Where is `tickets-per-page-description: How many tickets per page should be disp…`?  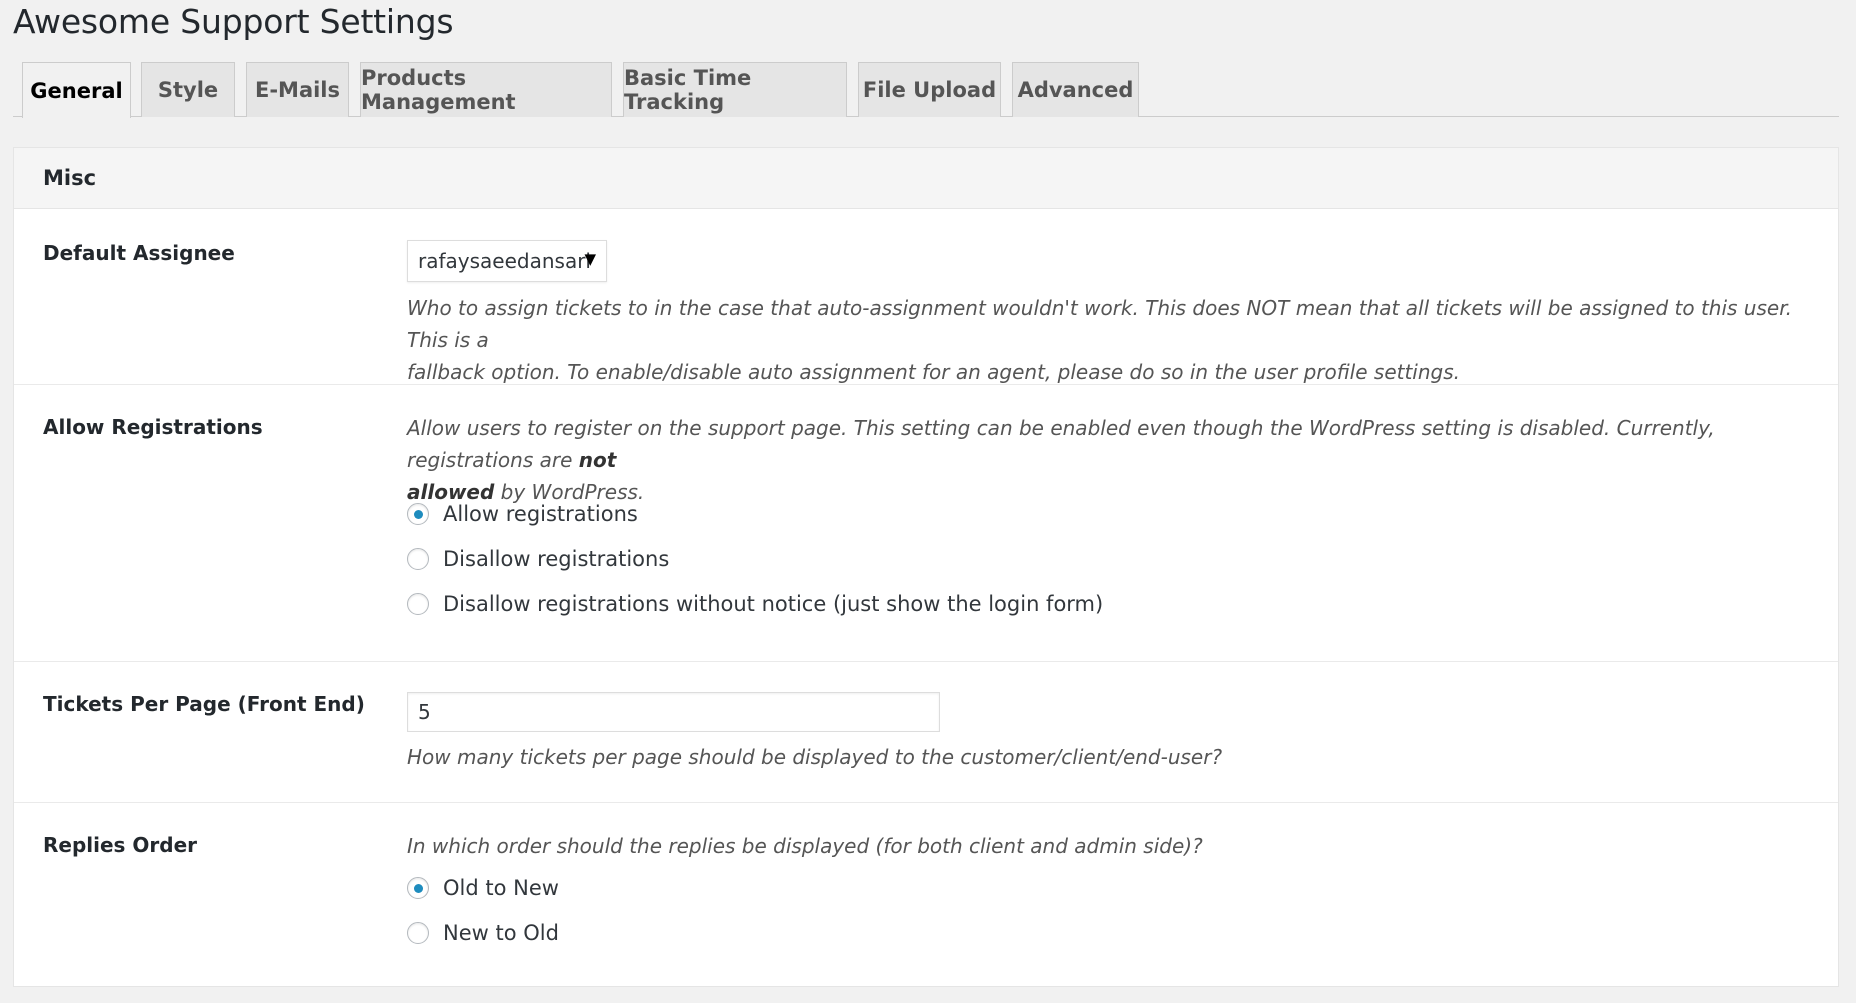
tickets-per-page-description: How many tickets per page should be disp… is located at coordinates (815, 757).